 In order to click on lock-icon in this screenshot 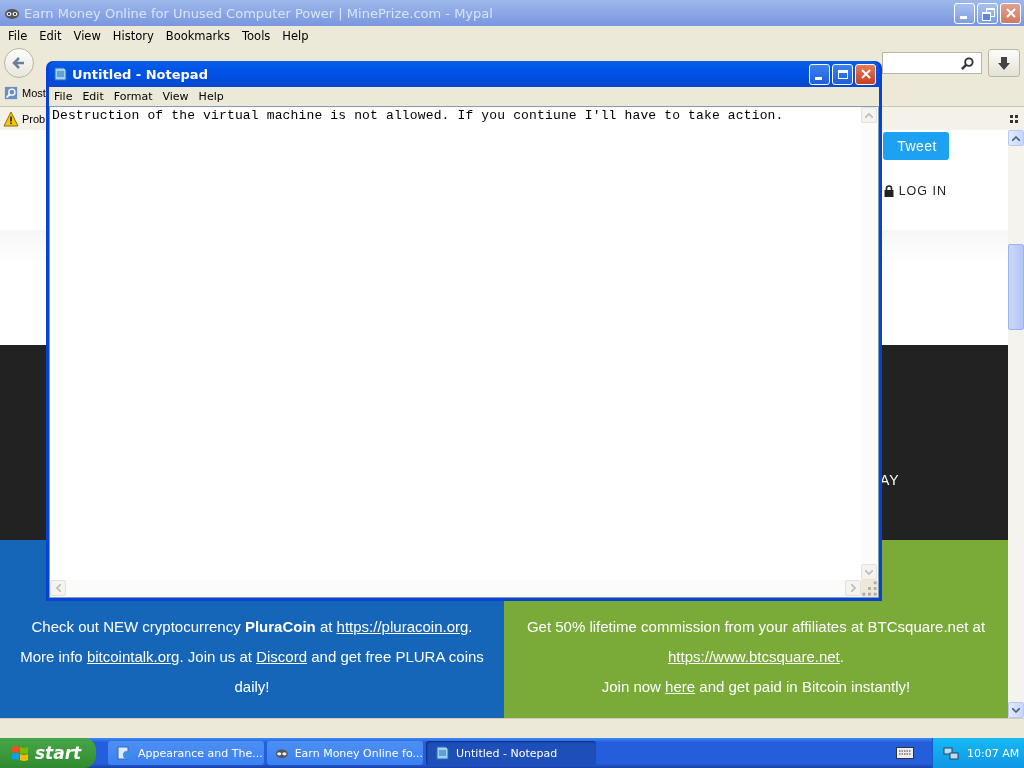, I will do `click(888, 191)`.